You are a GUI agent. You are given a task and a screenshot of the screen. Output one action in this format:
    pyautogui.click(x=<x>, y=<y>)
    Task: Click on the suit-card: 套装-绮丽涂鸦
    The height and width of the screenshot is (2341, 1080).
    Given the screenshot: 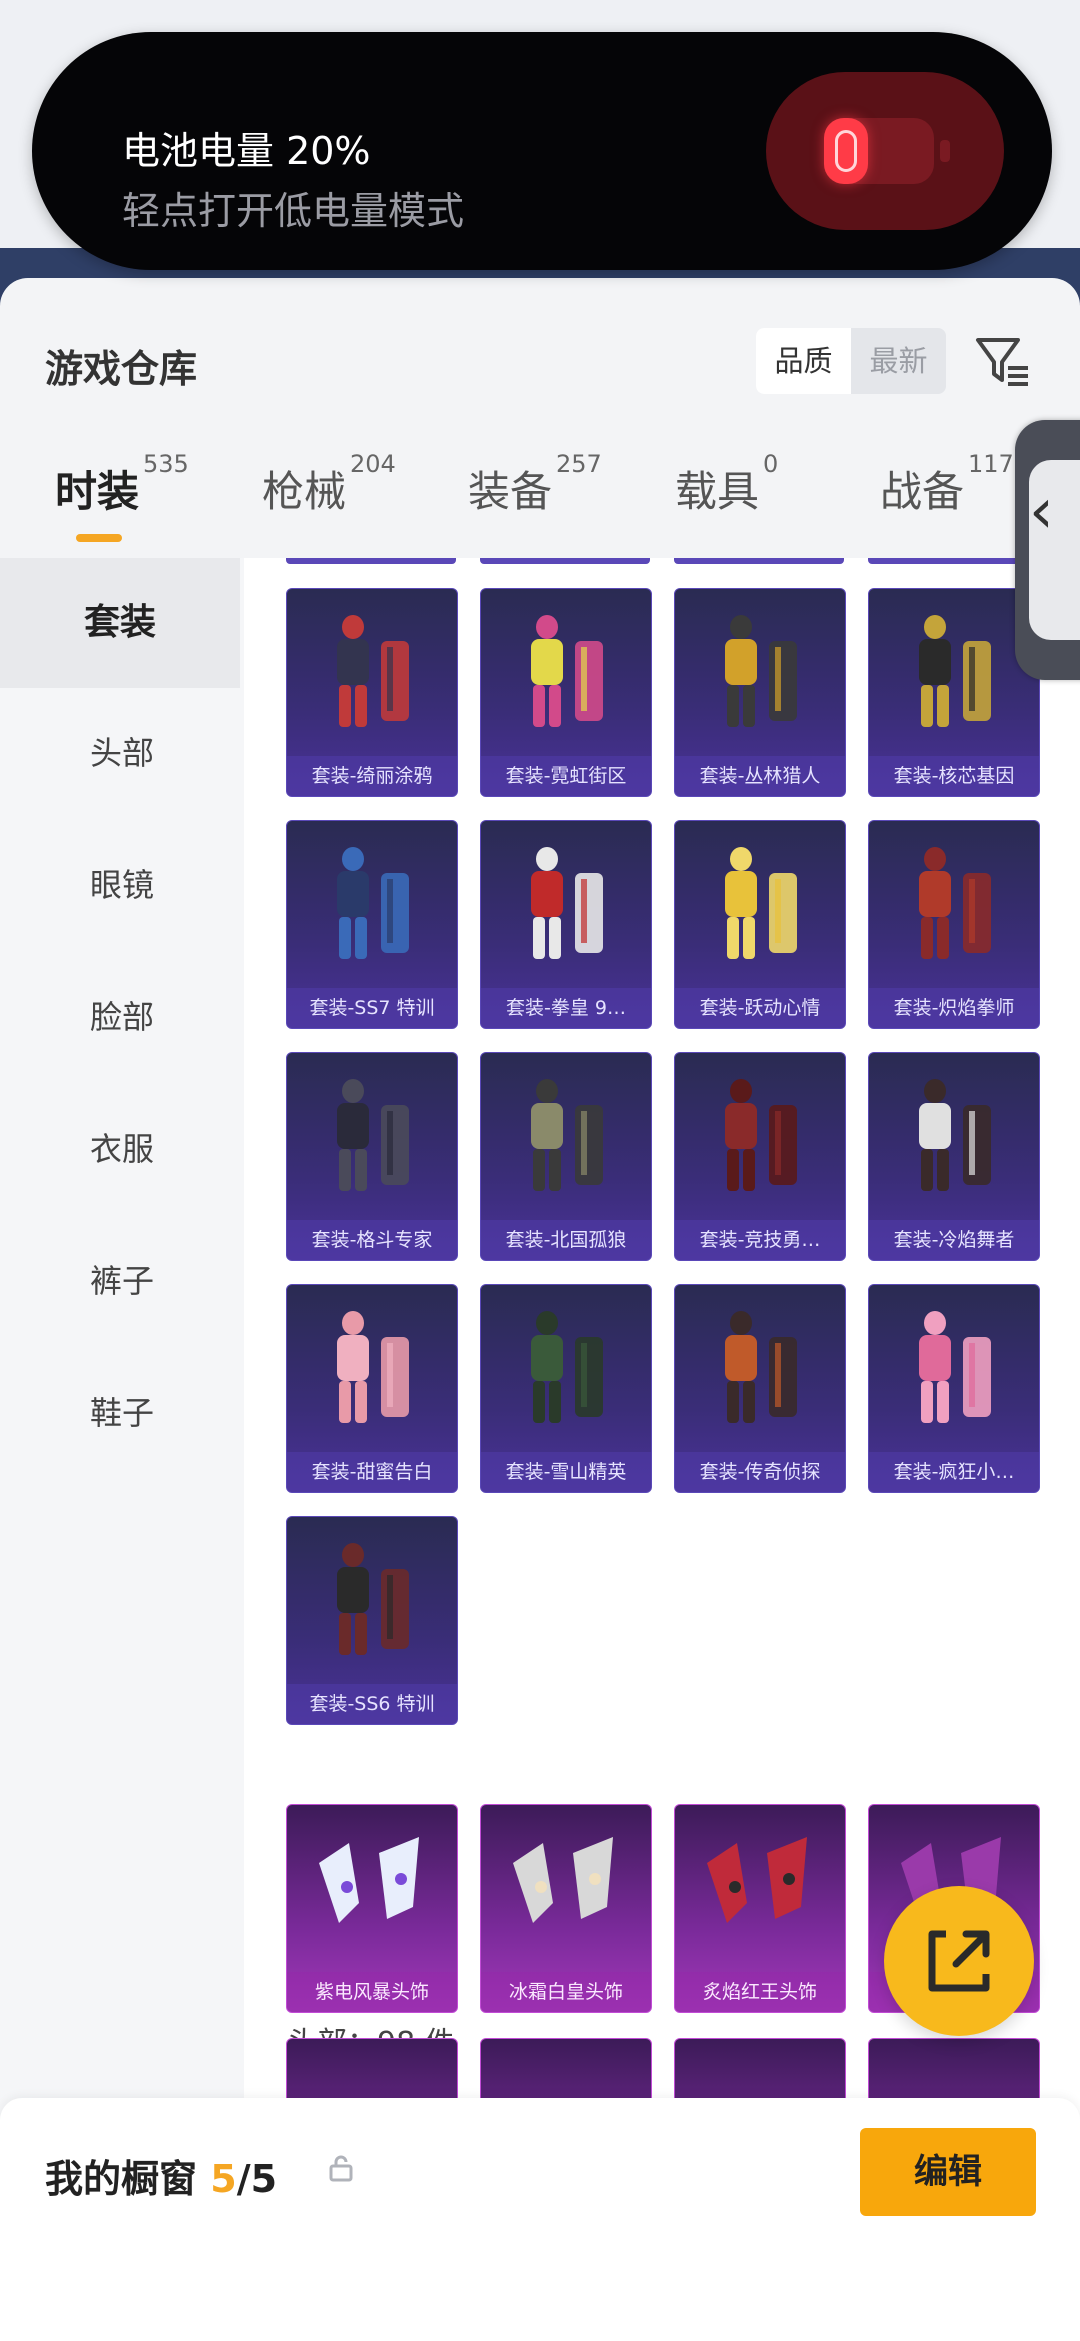 What is the action you would take?
    pyautogui.click(x=372, y=692)
    